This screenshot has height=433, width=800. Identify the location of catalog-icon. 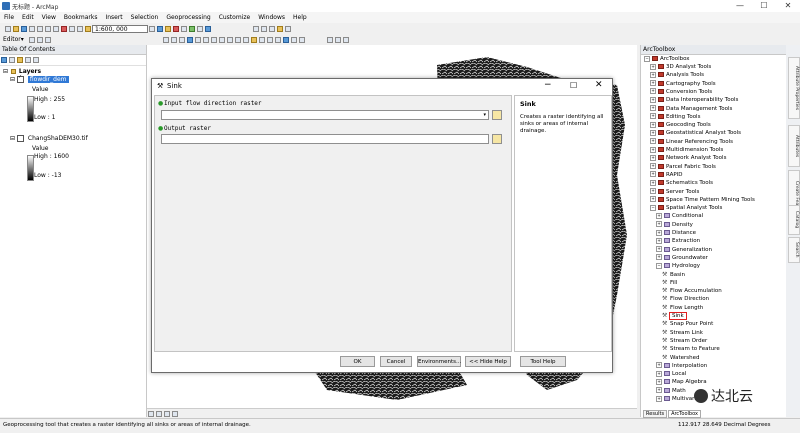
(168, 28).